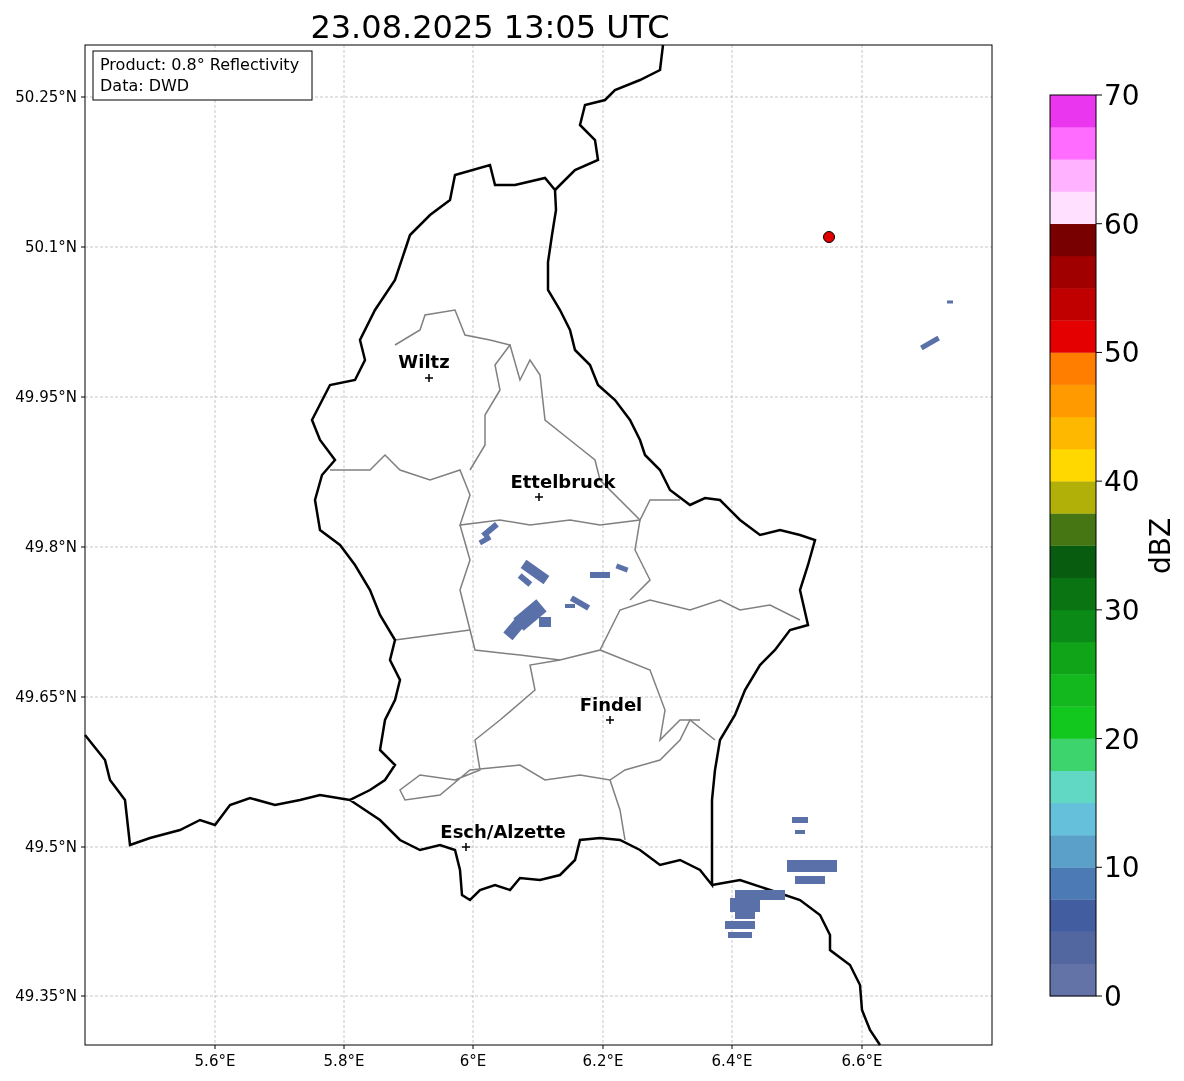 The image size is (1184, 1081). I want to click on colorbar-tick-label: 50, so click(1122, 353).